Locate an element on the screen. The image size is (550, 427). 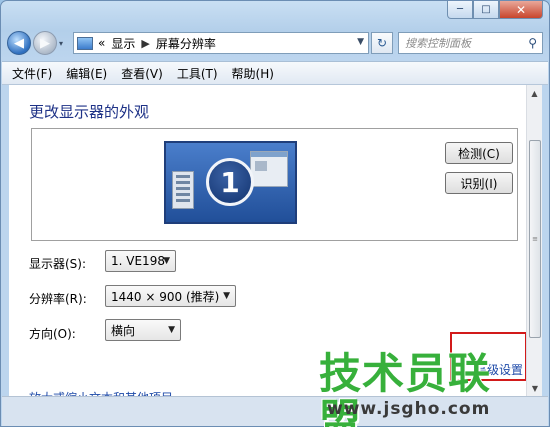
breadcrumb-screen-resolution: 屏幕分辨率 is located at coordinates (186, 43).